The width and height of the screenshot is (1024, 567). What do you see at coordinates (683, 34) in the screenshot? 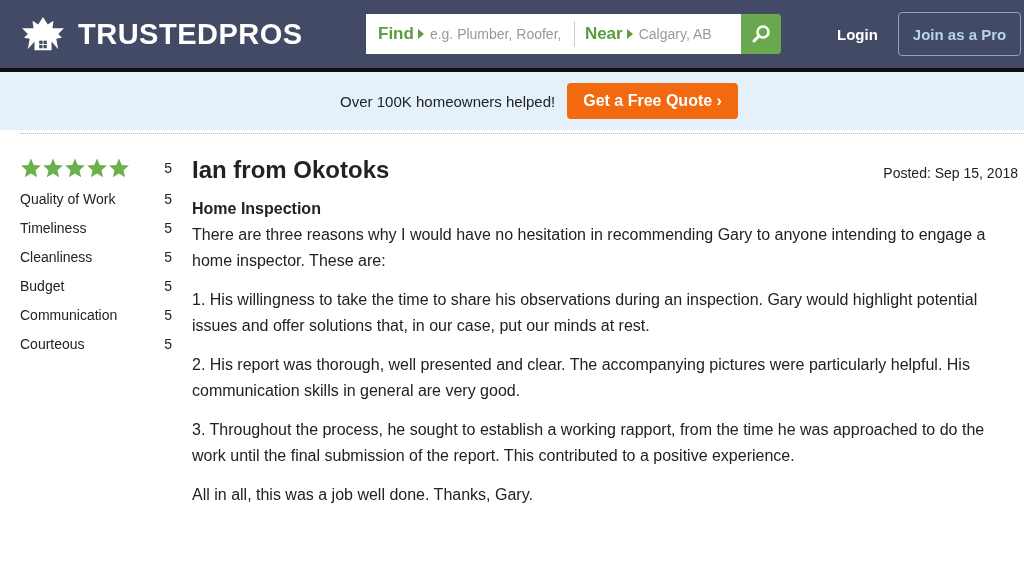
I see `near-field: Calgary, AB` at bounding box center [683, 34].